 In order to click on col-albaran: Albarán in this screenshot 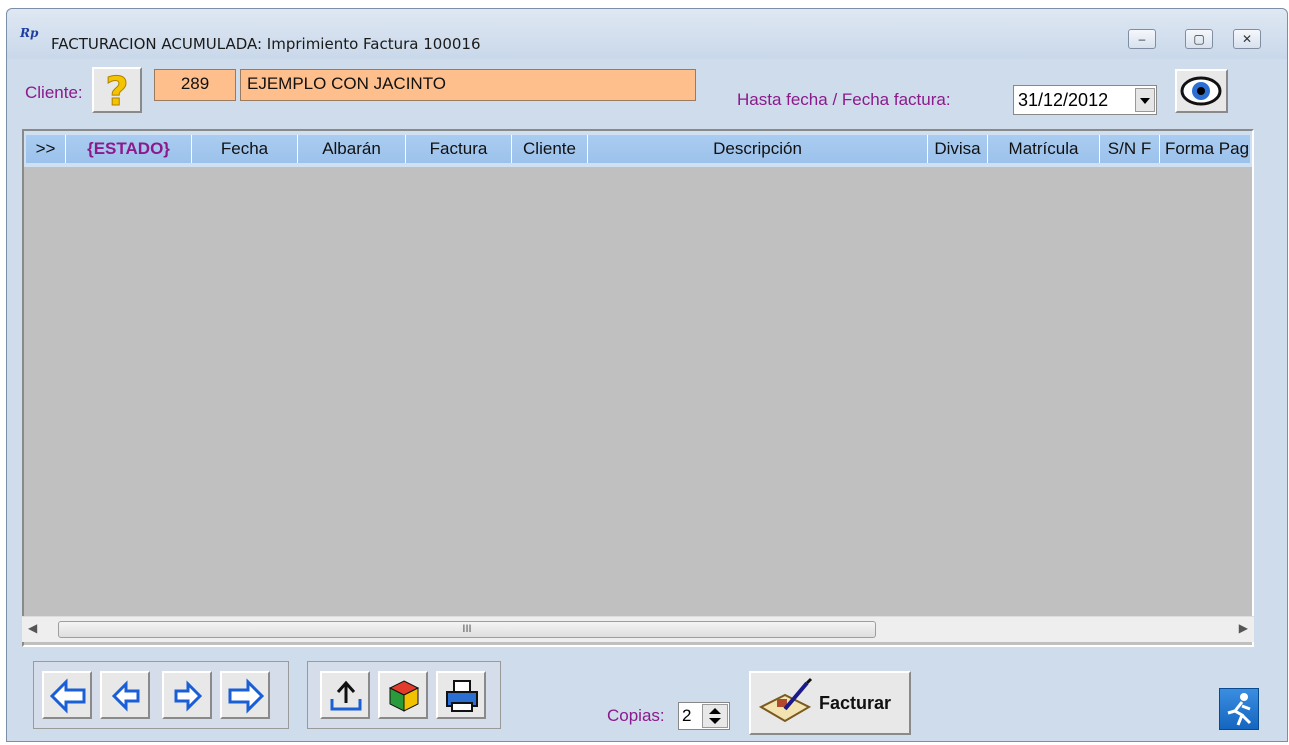, I will do `click(352, 149)`.